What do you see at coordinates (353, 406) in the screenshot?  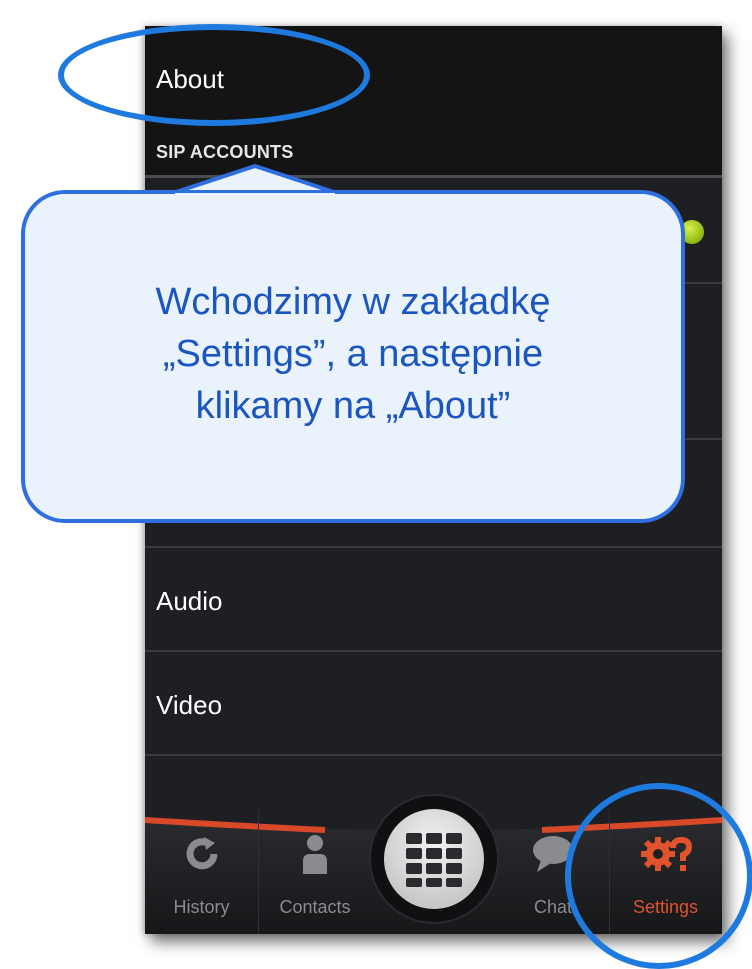 I see `callout-line: klikamy na „About”` at bounding box center [353, 406].